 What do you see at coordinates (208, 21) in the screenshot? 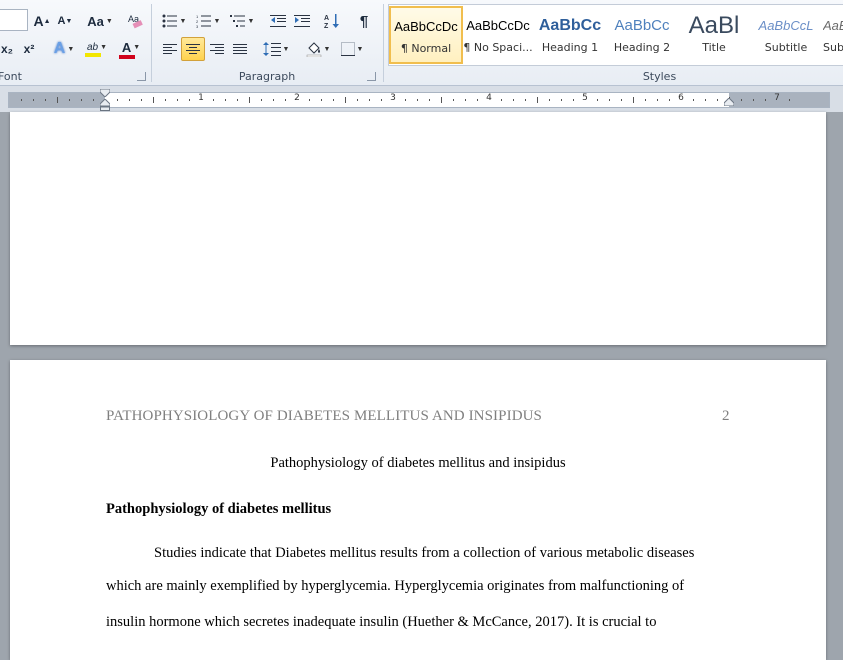
I see `numbering-button: 1 2 3 ▼` at bounding box center [208, 21].